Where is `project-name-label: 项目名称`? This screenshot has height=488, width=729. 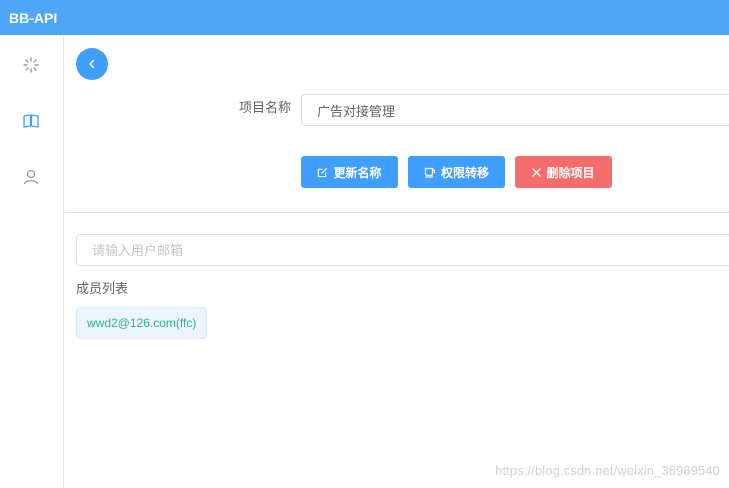 project-name-label: 项目名称 is located at coordinates (264, 107).